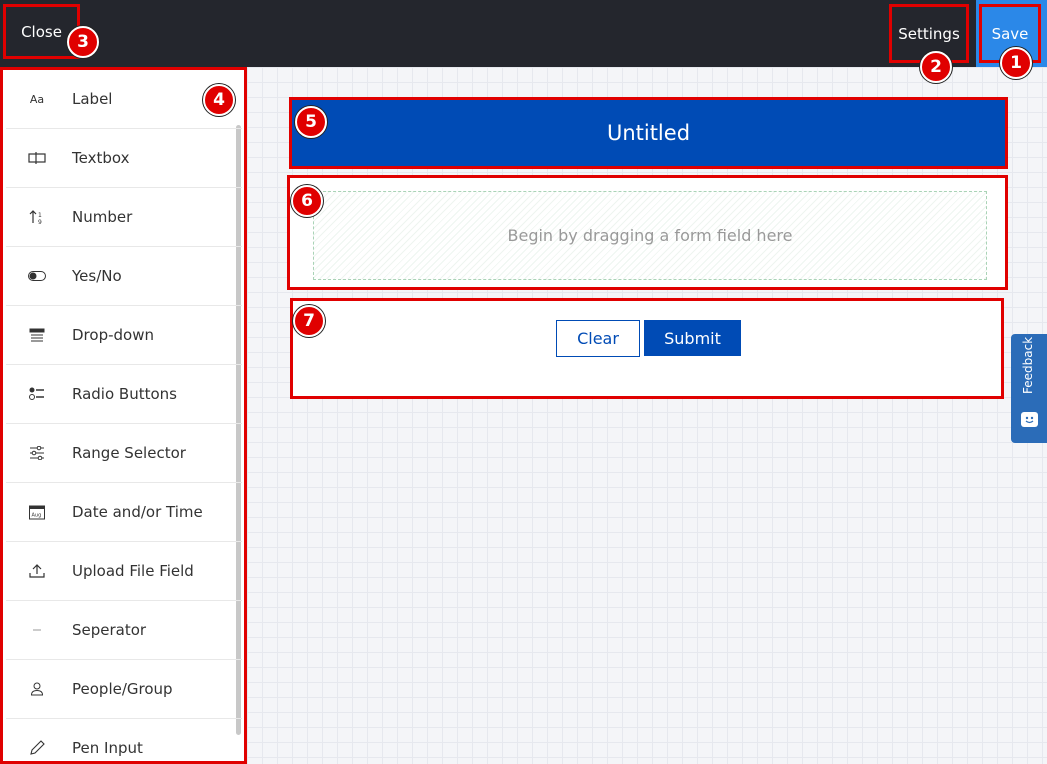 This screenshot has height=764, width=1047. I want to click on text-aa-icon: Aa, so click(37, 99).